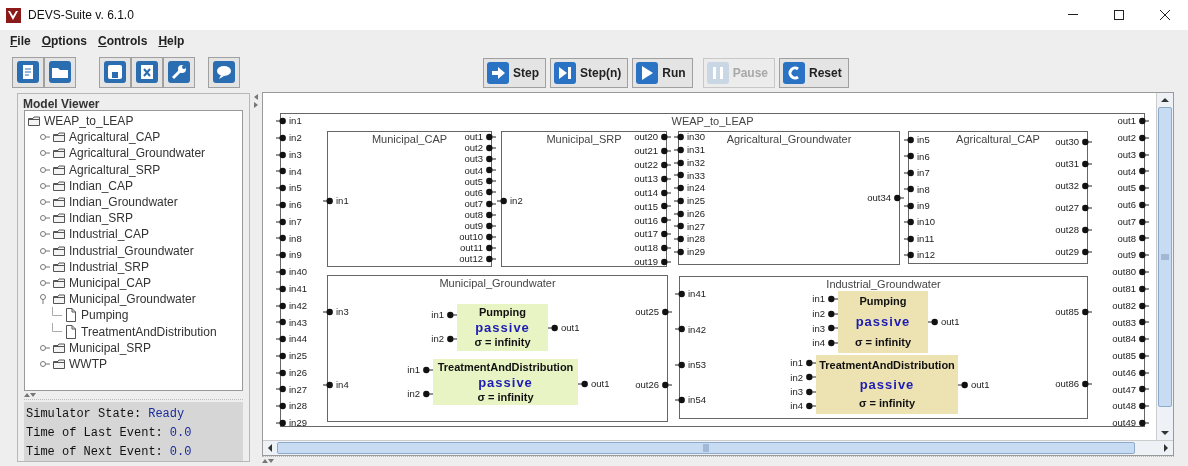 The width and height of the screenshot is (1188, 466). Describe the element at coordinates (64, 41) in the screenshot. I see `menu-item: Options` at that location.